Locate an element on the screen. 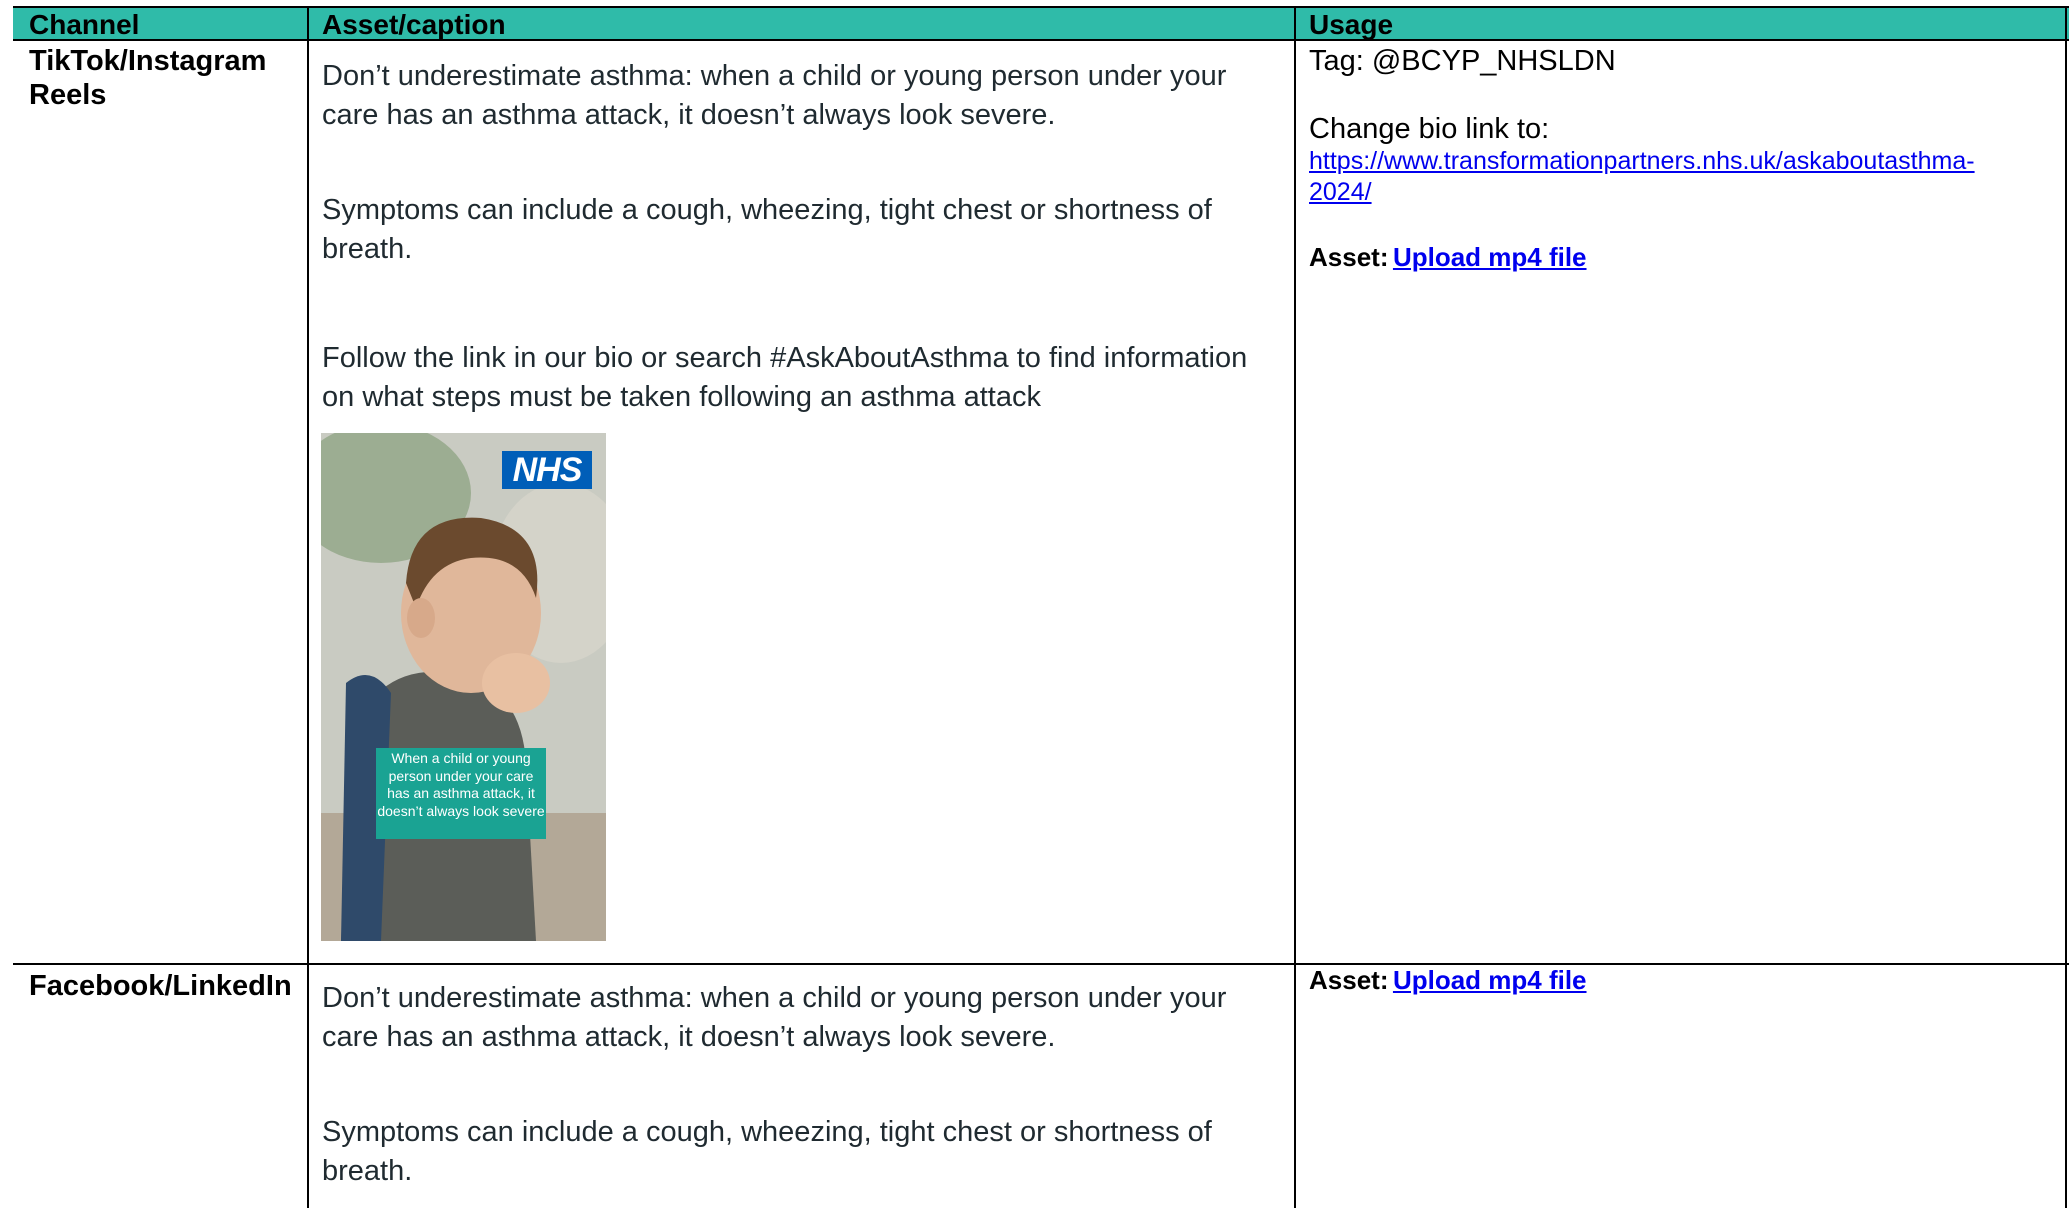  row2-channel: Facebook/LinkedIn is located at coordinates (160, 986).